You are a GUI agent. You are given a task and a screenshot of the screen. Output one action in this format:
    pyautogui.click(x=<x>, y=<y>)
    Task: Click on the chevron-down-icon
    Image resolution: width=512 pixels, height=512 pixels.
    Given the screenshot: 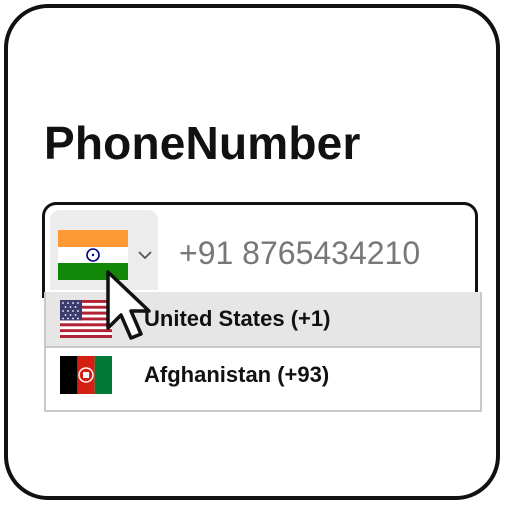 What is the action you would take?
    pyautogui.click(x=145, y=255)
    